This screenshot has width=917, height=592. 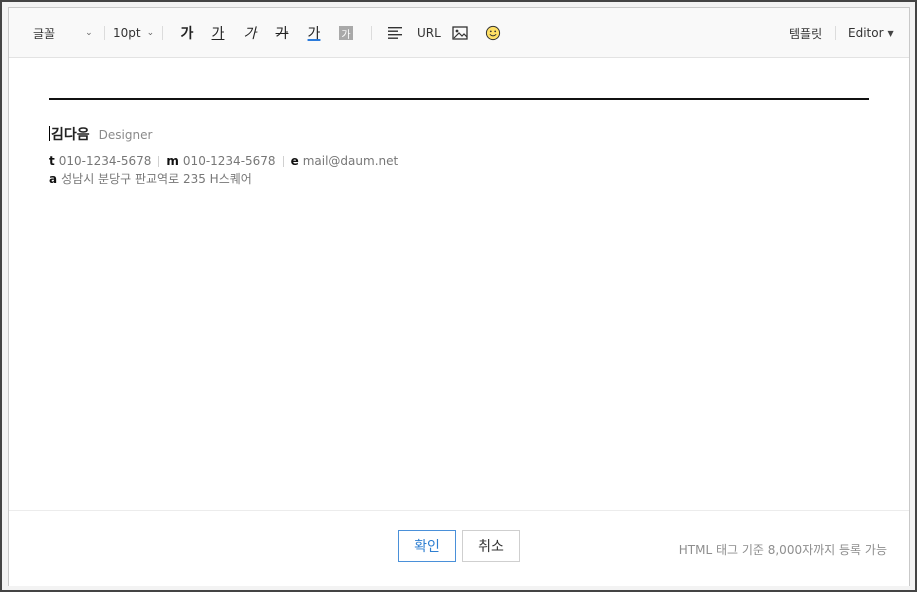 I want to click on insert-image-button, so click(x=460, y=33).